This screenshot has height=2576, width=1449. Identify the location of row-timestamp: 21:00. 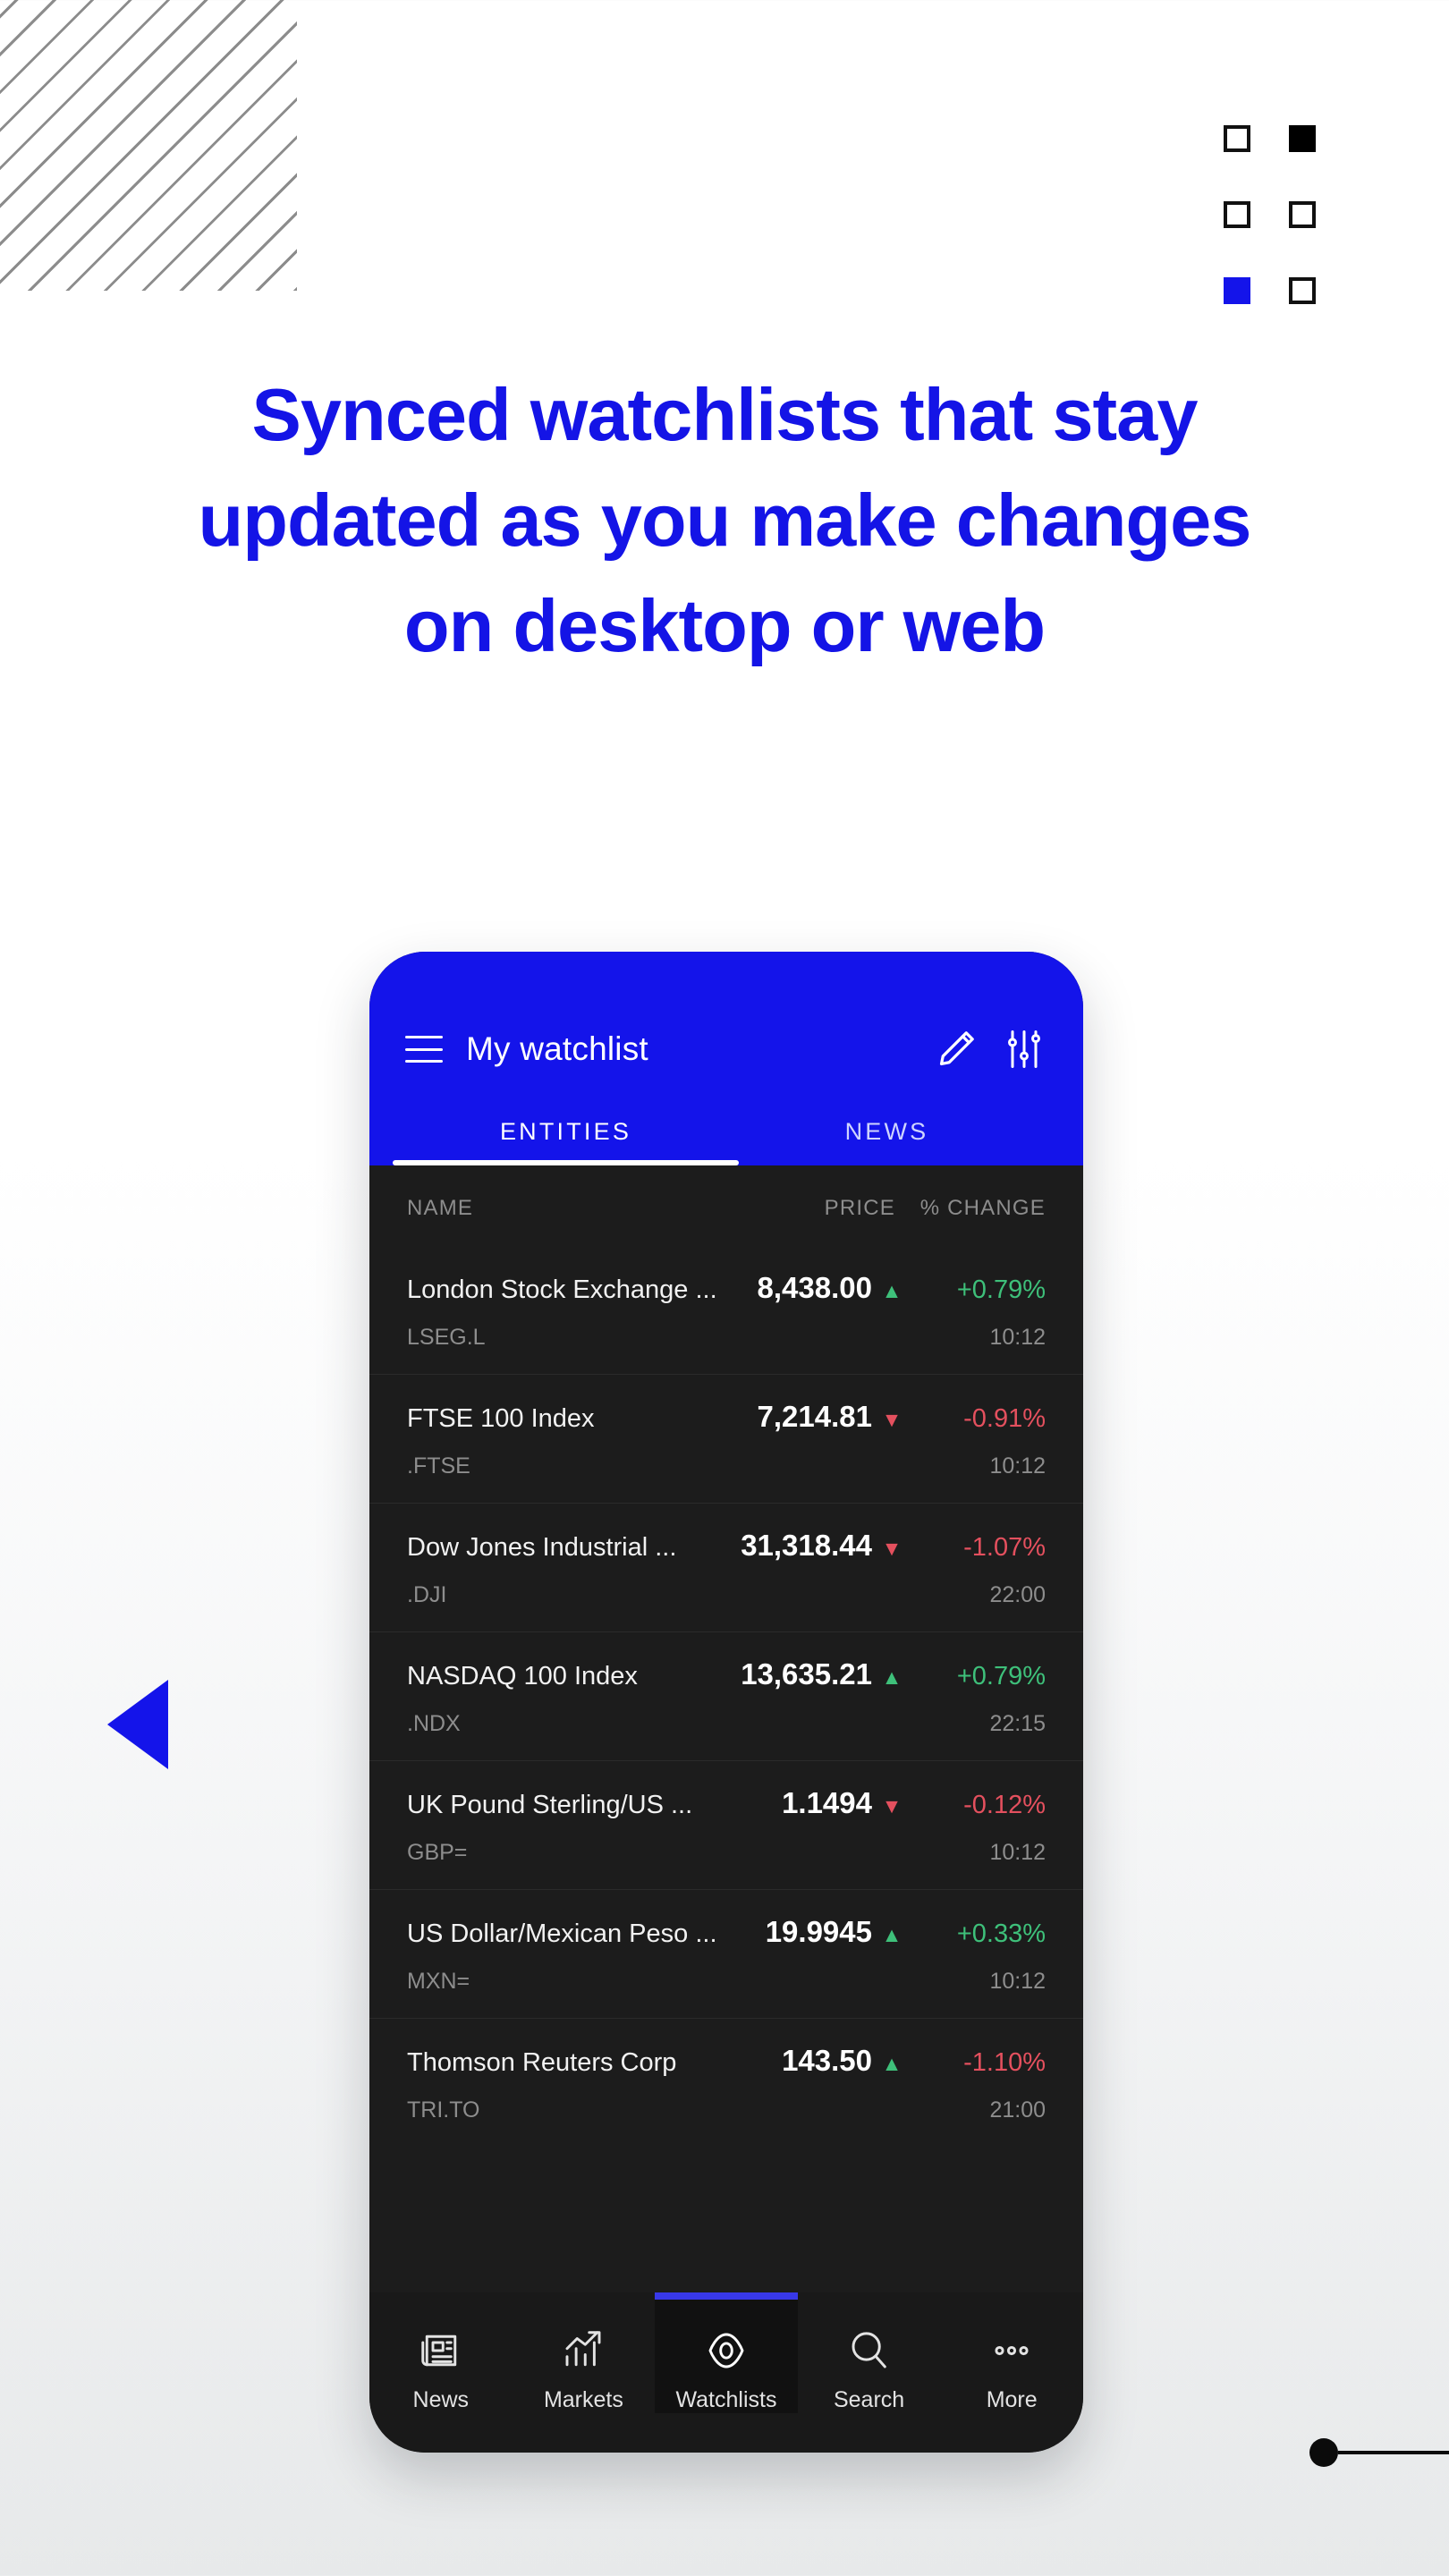
(1017, 2110).